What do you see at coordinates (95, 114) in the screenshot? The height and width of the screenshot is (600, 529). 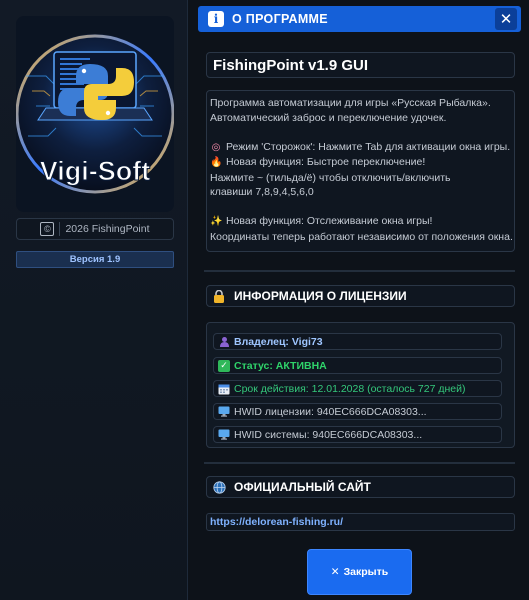 I see `vigi-soft-logo: Vigi-Soft` at bounding box center [95, 114].